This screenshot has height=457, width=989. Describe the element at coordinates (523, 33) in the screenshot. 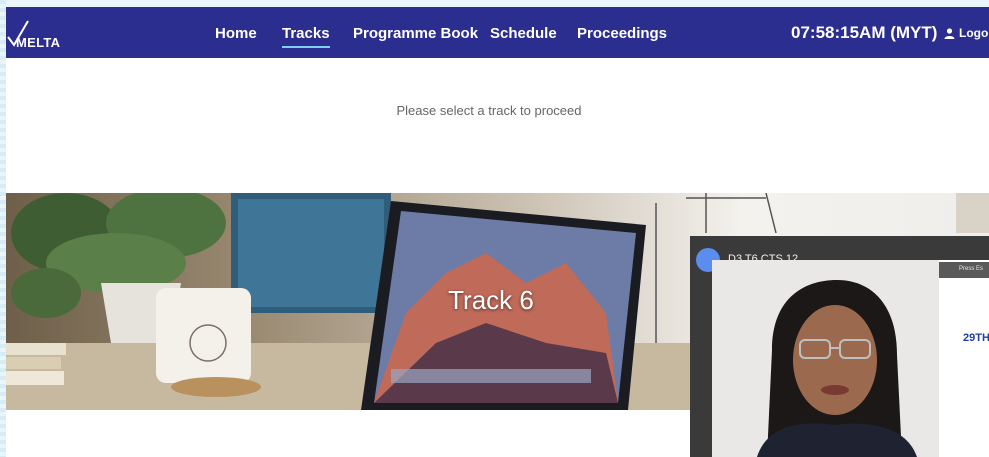

I see `nav-schedule: Schedule` at that location.